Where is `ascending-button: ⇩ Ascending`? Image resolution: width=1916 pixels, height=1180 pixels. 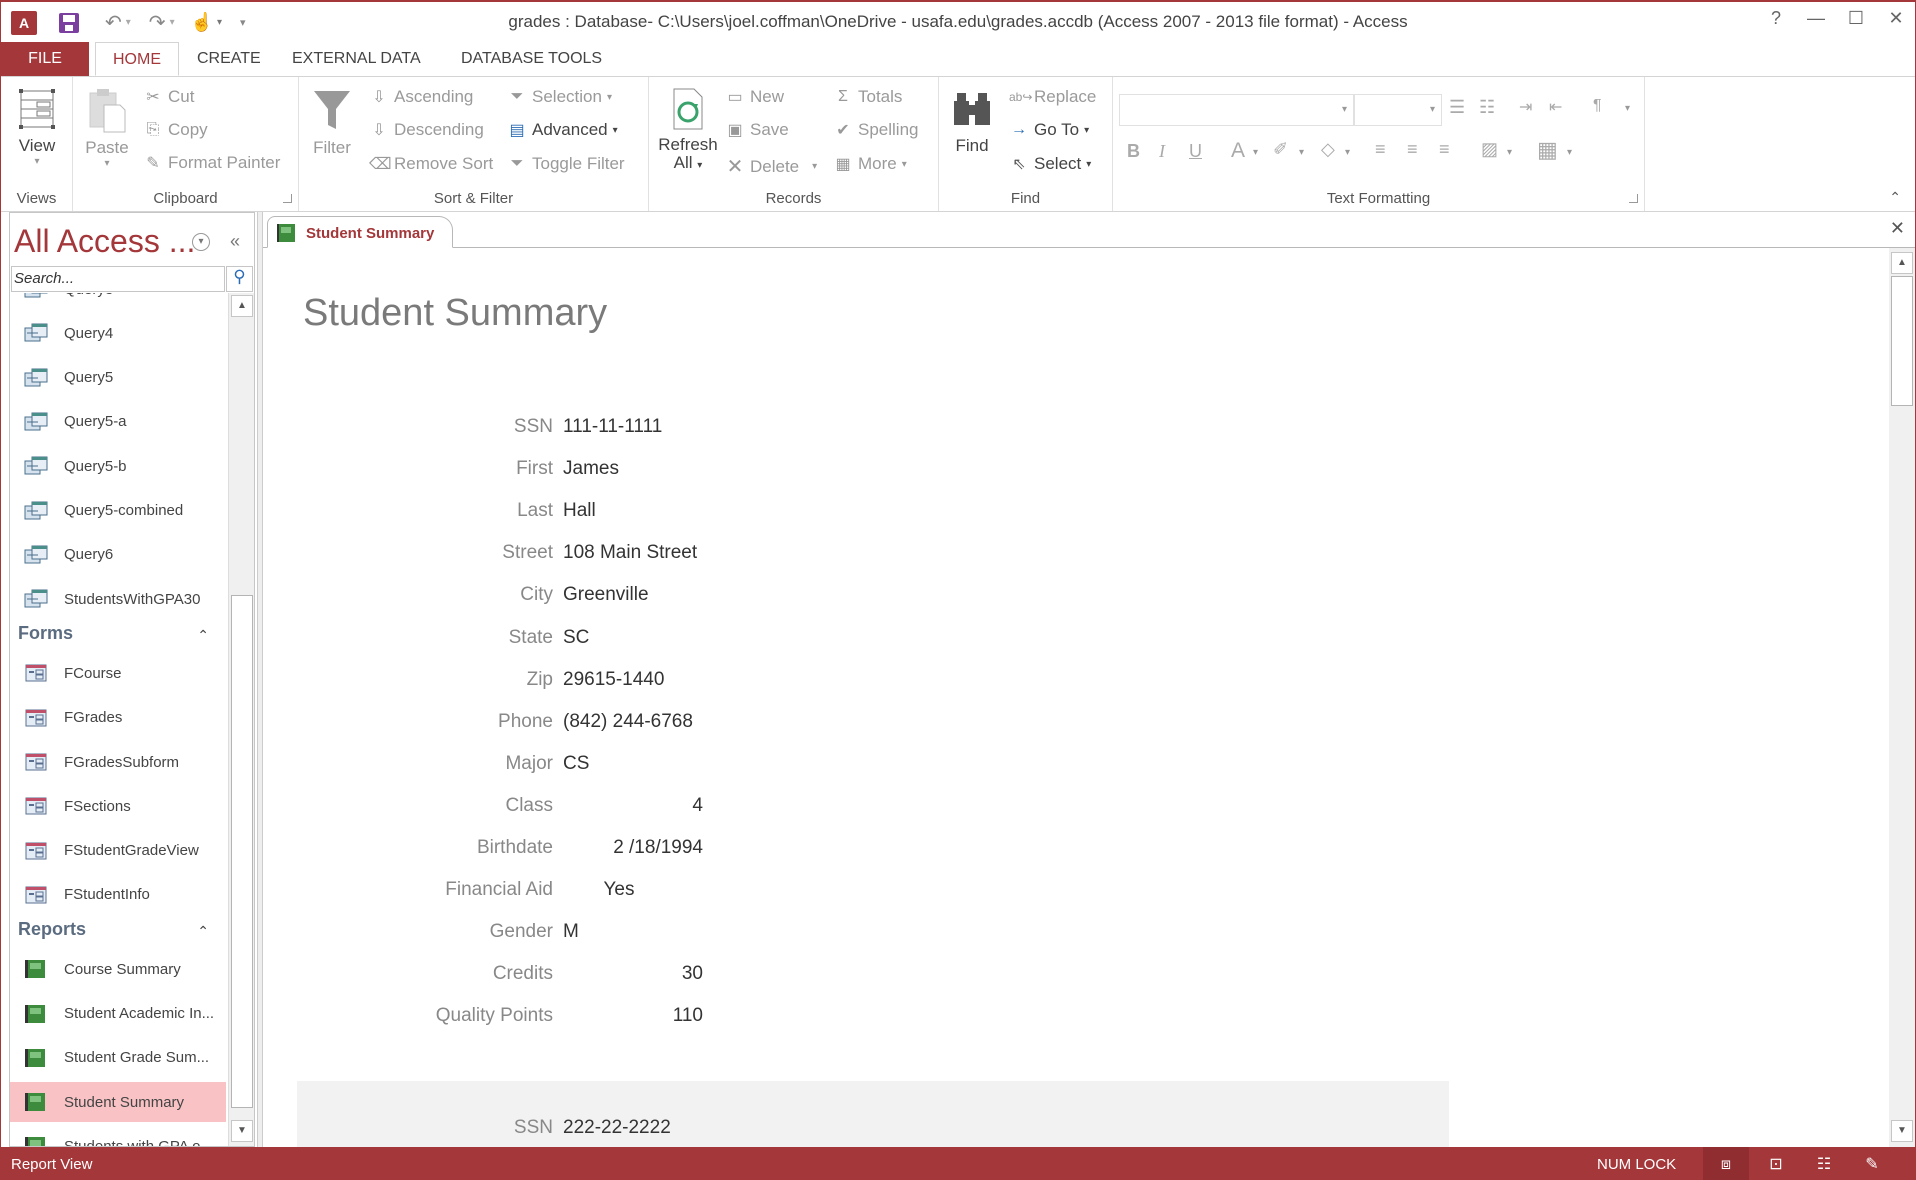 ascending-button: ⇩ Ascending is located at coordinates (421, 97).